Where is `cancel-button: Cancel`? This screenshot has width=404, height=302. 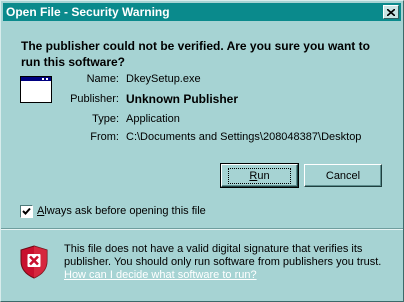 cancel-button: Cancel is located at coordinates (343, 175).